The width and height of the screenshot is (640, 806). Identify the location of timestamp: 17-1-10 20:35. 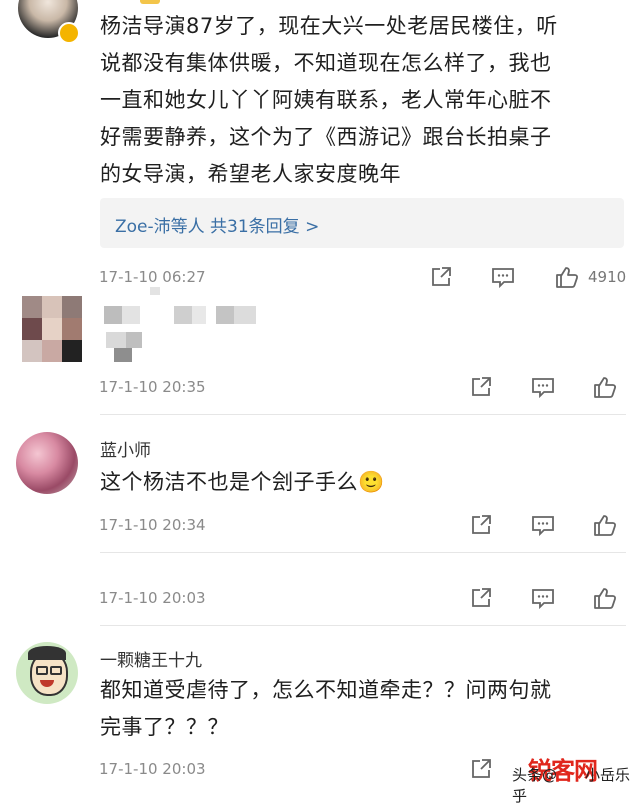
(152, 387).